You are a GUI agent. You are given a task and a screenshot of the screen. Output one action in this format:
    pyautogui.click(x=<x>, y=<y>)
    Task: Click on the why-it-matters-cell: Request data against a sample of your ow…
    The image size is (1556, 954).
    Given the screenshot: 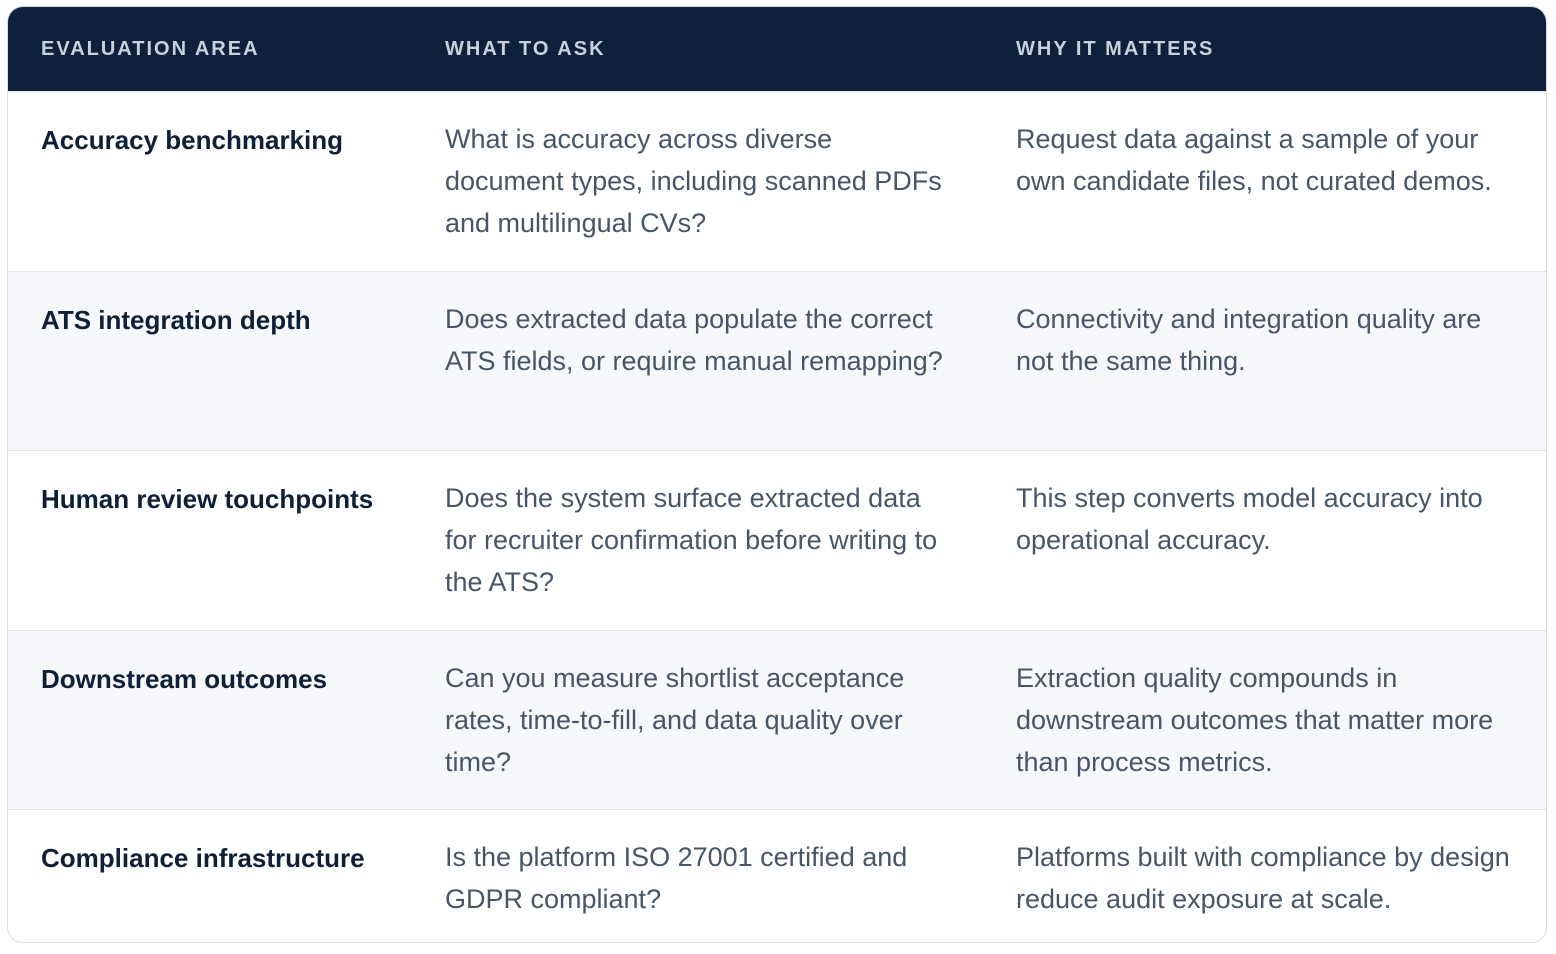 What is the action you would take?
    pyautogui.click(x=1254, y=160)
    